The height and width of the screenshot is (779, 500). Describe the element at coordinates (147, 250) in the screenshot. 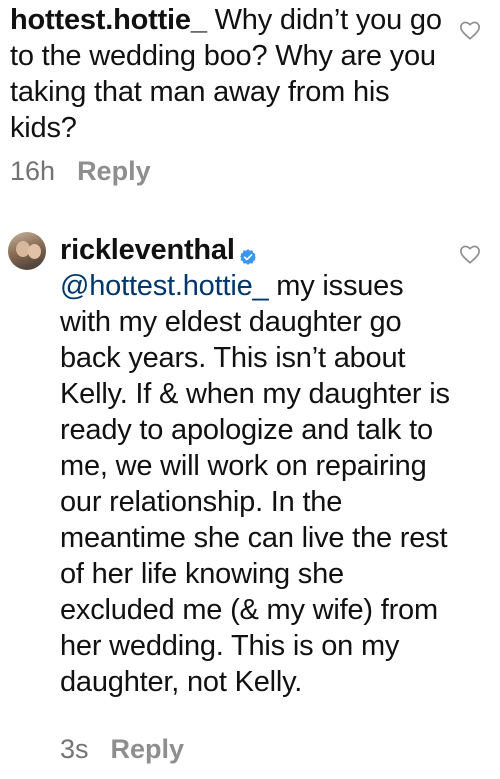

I see `comment-username: rickleventhal` at that location.